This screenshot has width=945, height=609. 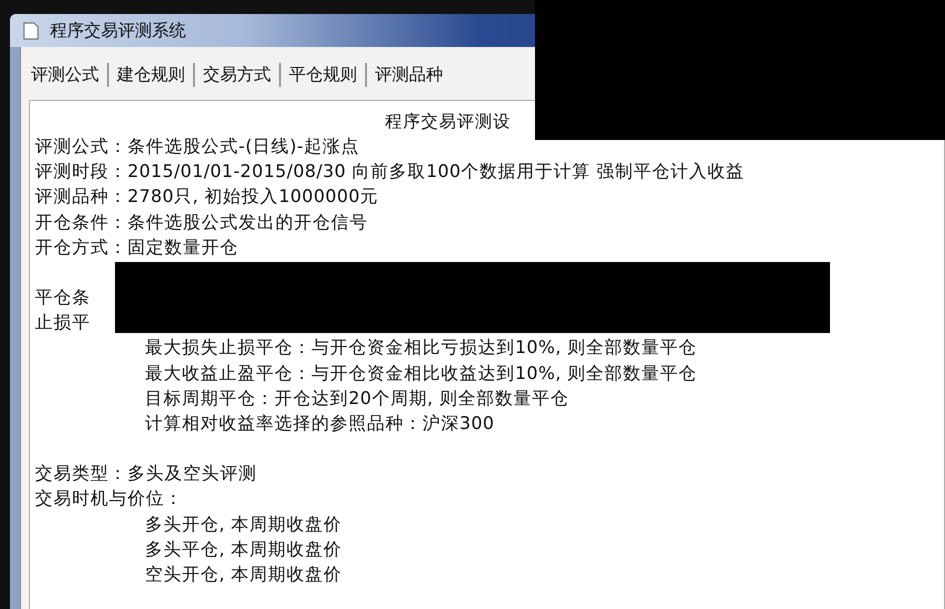 What do you see at coordinates (68, 75) in the screenshot?
I see `tab: 评测公式` at bounding box center [68, 75].